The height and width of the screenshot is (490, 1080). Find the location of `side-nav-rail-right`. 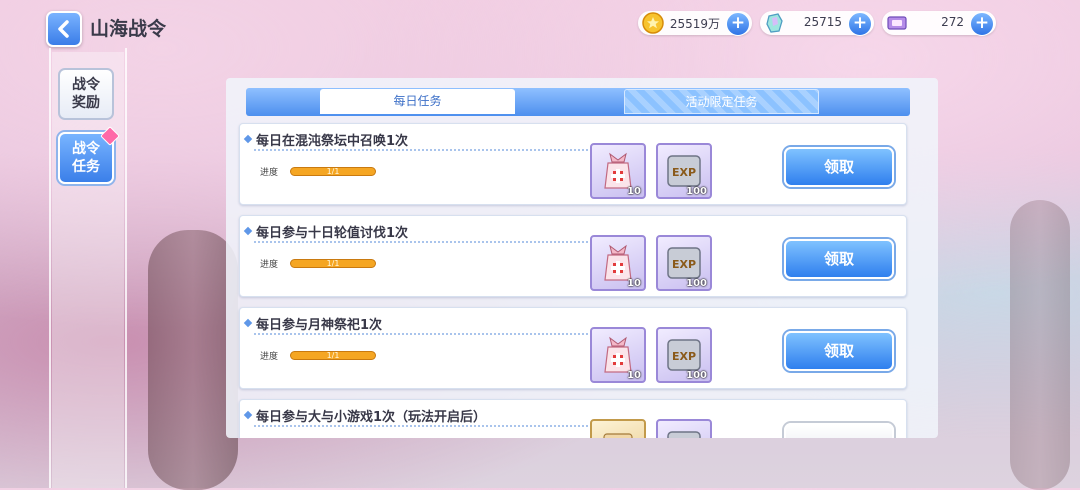

side-nav-rail-right is located at coordinates (126, 268).